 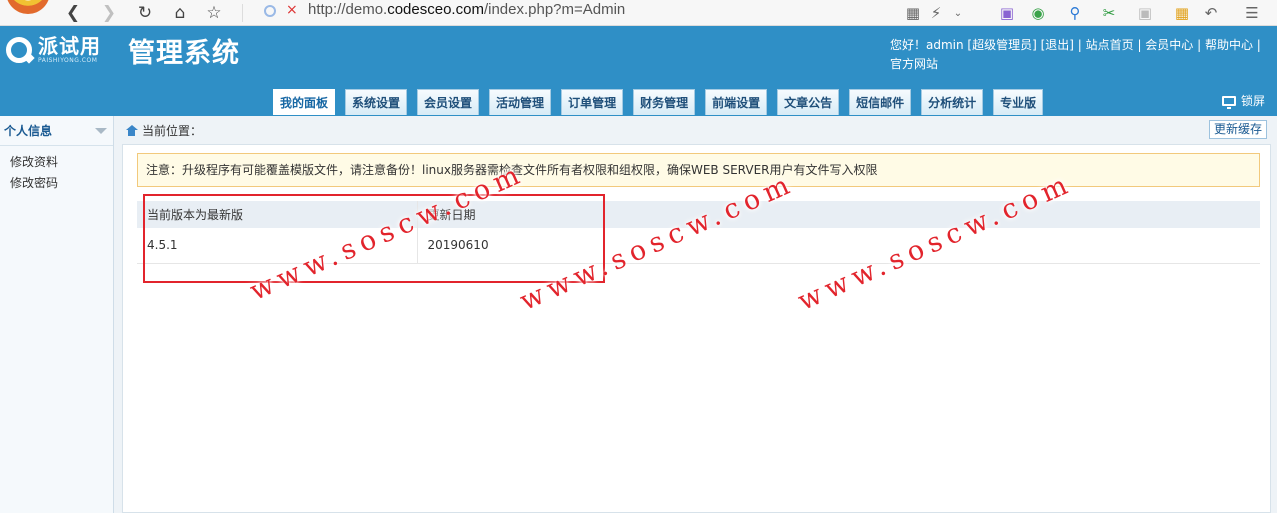 I want to click on lightning-icon: ⚡, so click(x=936, y=13).